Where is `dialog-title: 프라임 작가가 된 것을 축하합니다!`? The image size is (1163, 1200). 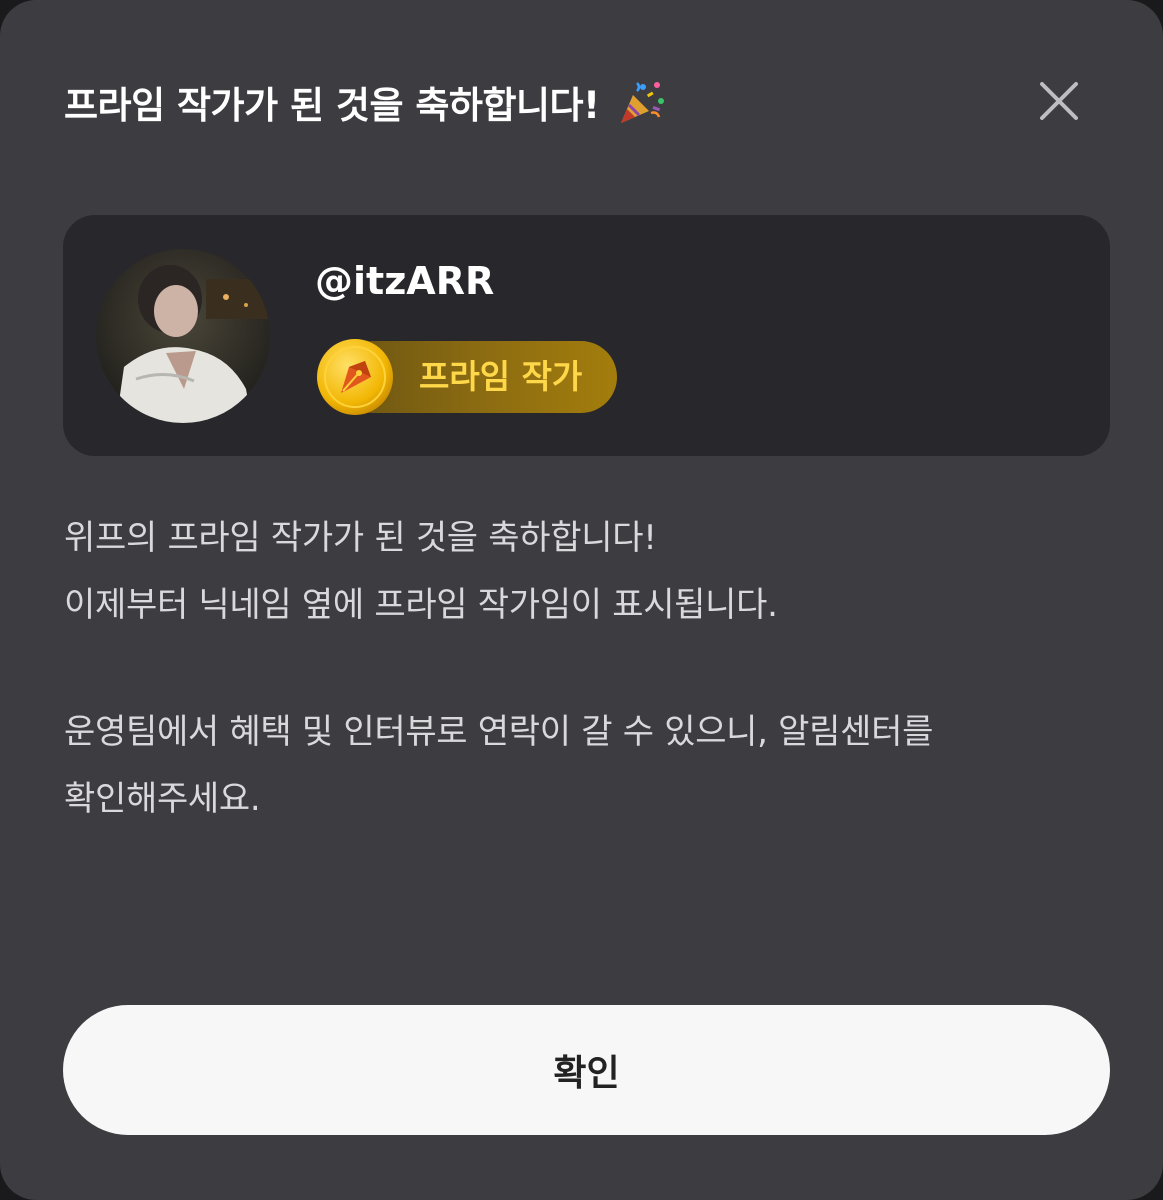 dialog-title: 프라임 작가가 된 것을 축하합니다! is located at coordinates (365, 102).